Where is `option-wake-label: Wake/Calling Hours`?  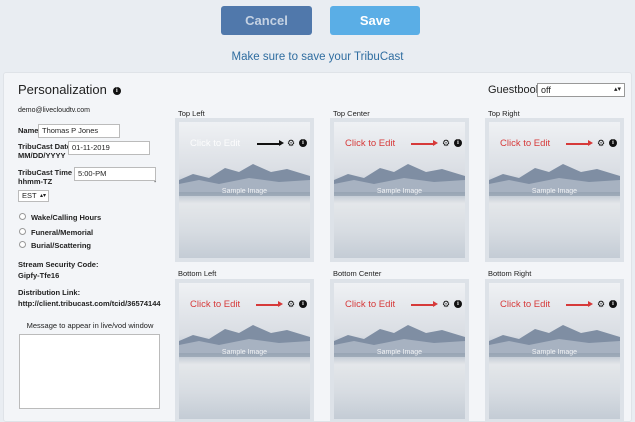
option-wake-label: Wake/Calling Hours is located at coordinates (66, 217).